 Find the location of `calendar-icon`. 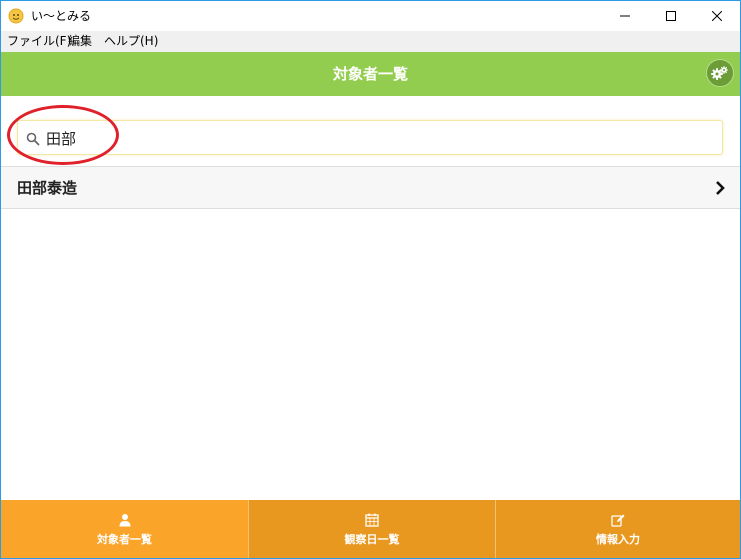

calendar-icon is located at coordinates (372, 520).